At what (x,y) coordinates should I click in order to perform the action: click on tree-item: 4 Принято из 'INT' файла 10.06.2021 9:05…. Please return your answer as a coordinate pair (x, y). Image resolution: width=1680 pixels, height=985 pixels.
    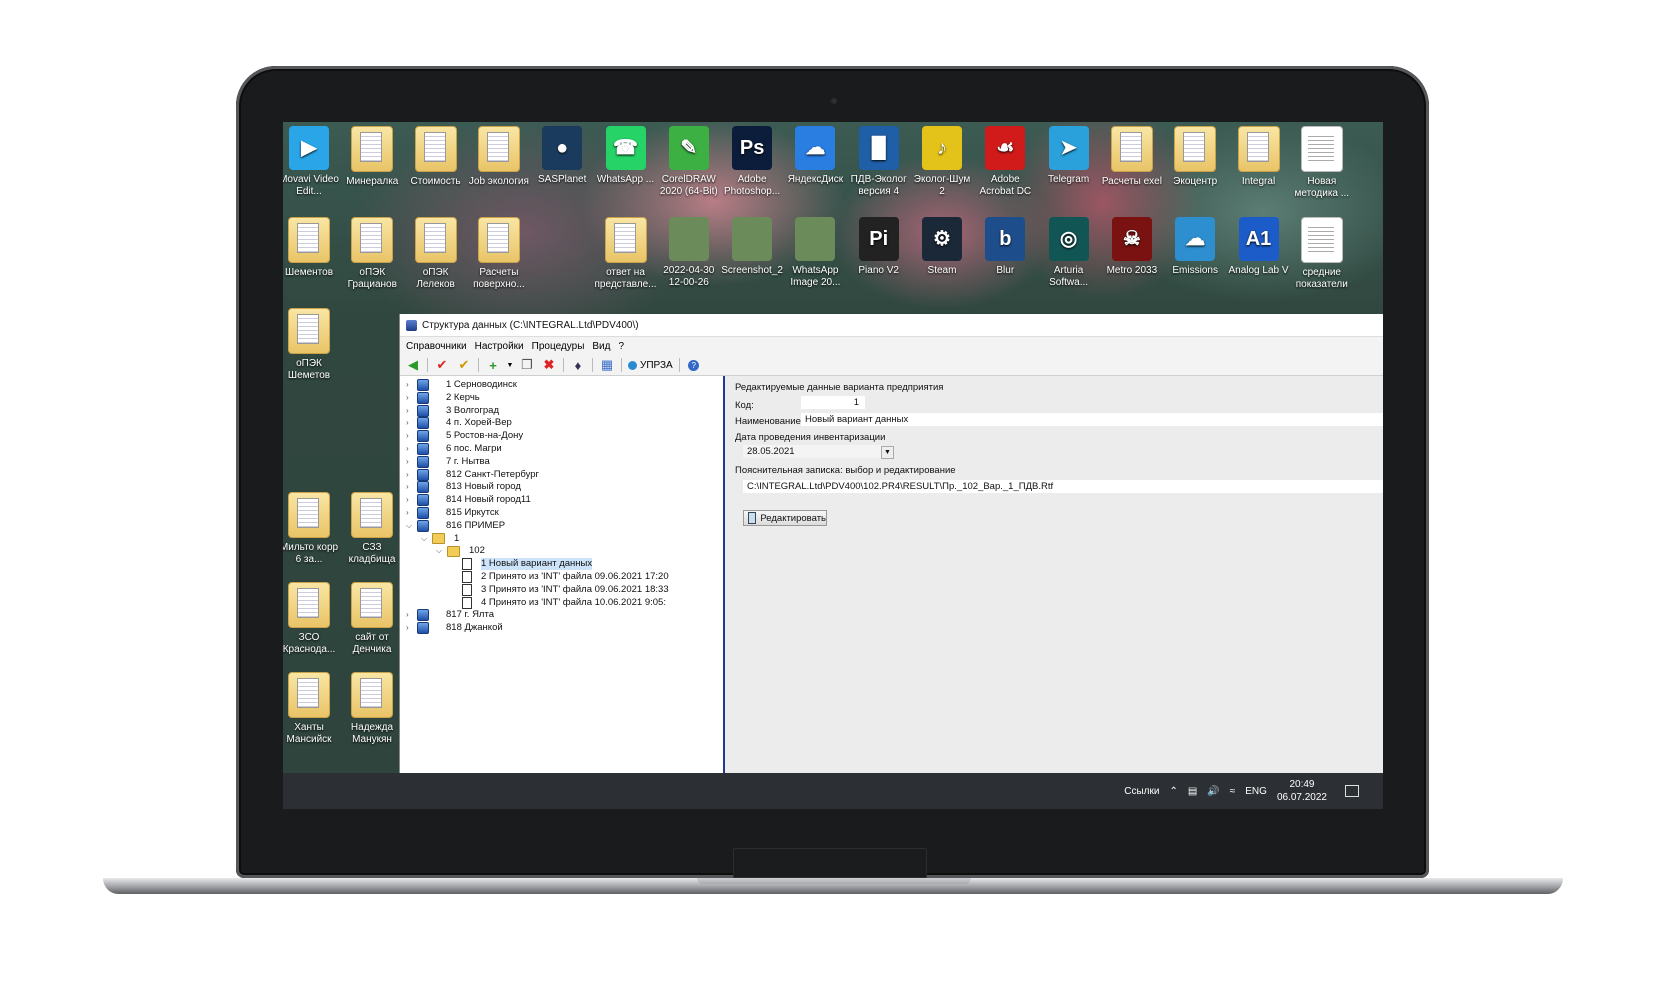
    Looking at the image, I should click on (558, 602).